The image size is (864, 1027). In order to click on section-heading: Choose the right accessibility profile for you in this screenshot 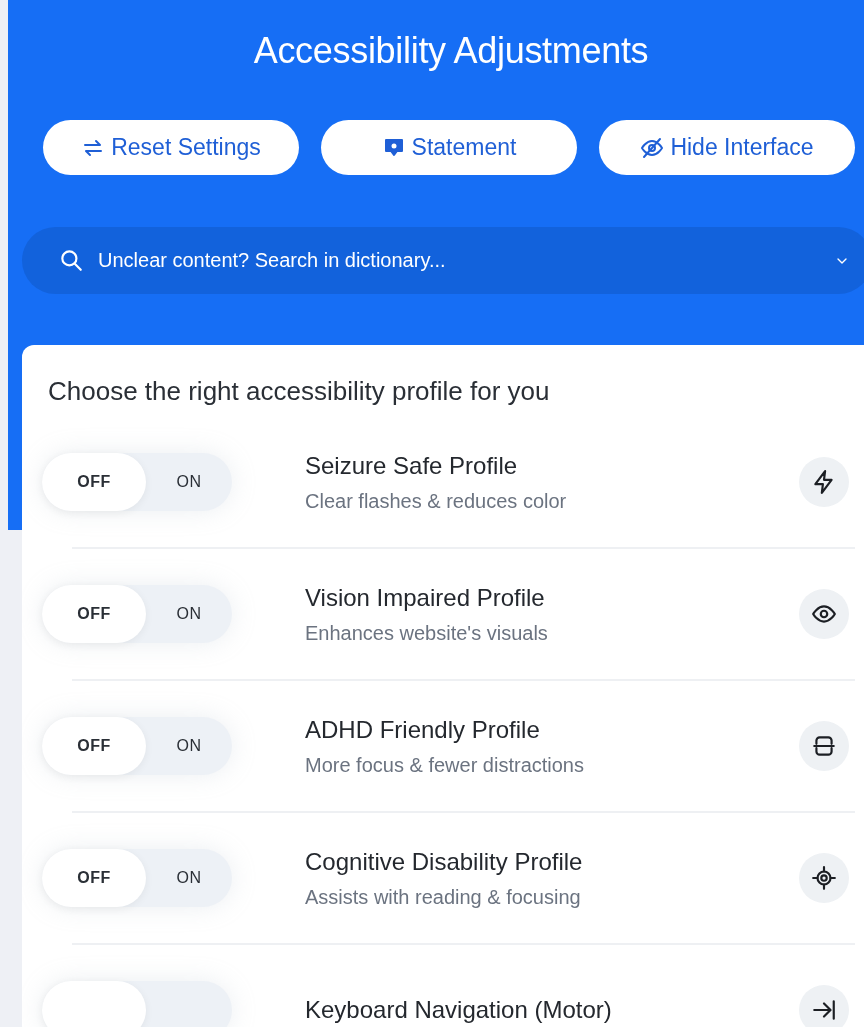, I will do `click(299, 391)`.